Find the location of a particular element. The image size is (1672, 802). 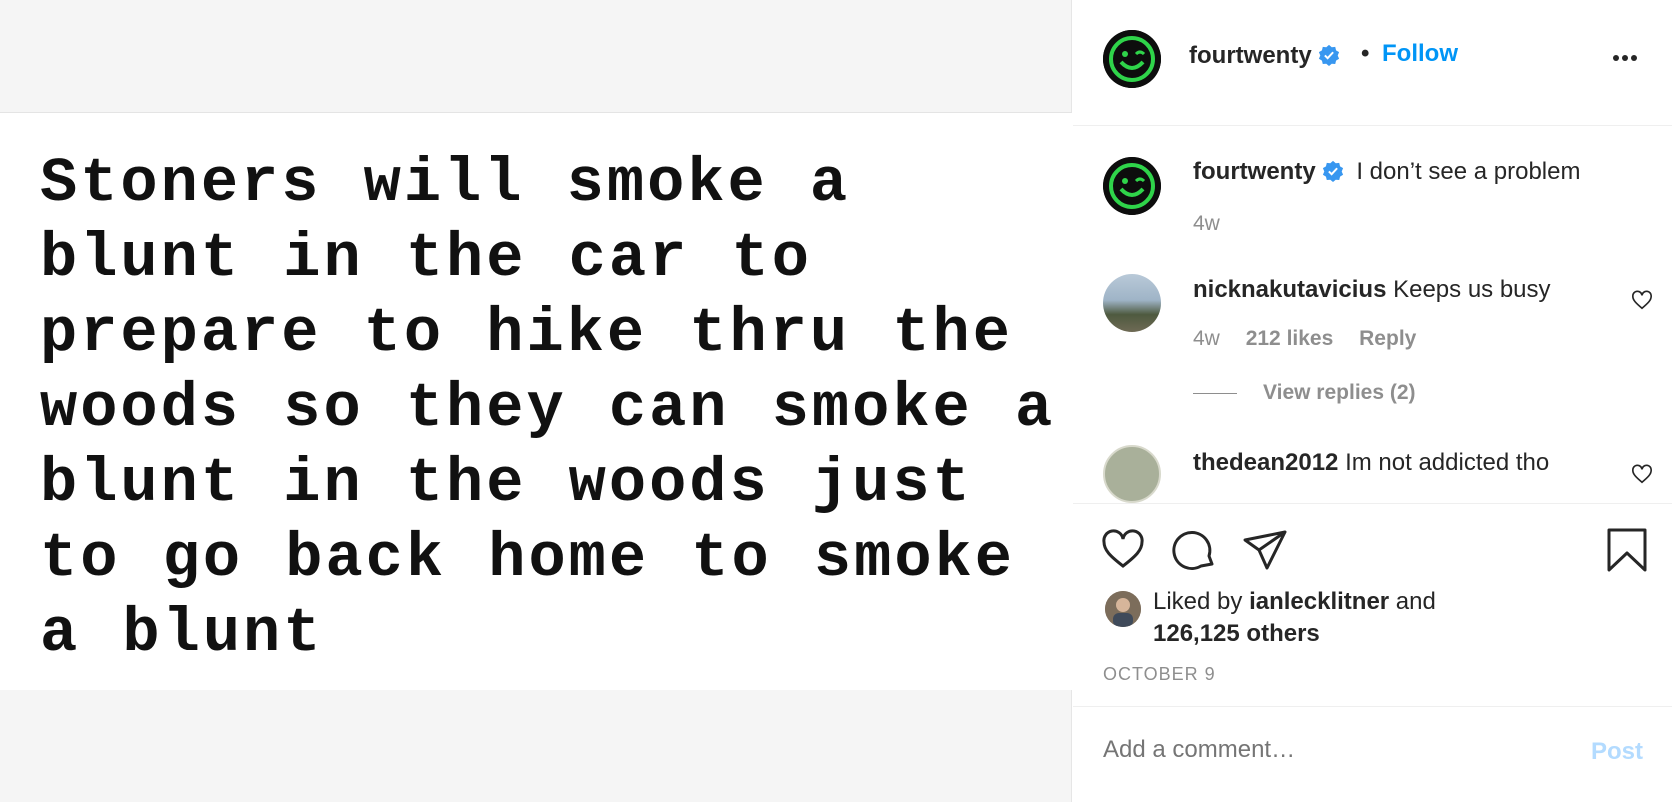

comment-username: nicknakutavicius is located at coordinates (1289, 289).